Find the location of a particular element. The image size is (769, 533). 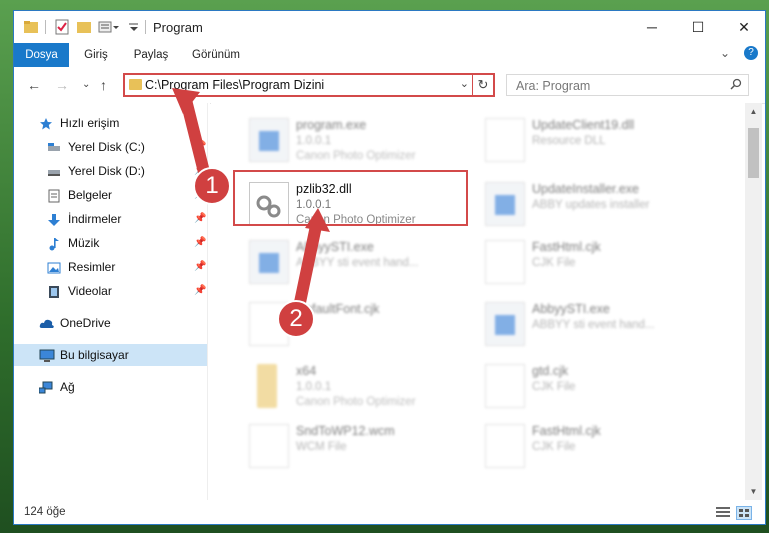

annotation-badge-1: 1 is located at coordinates (212, 186).